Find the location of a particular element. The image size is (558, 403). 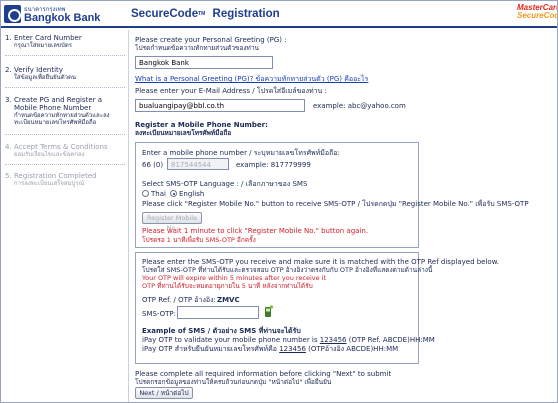

sms-example-th-text: iPay OTP สำหรับยืนยันหมายเลขโทรศัพท์คือ is located at coordinates (211, 349).